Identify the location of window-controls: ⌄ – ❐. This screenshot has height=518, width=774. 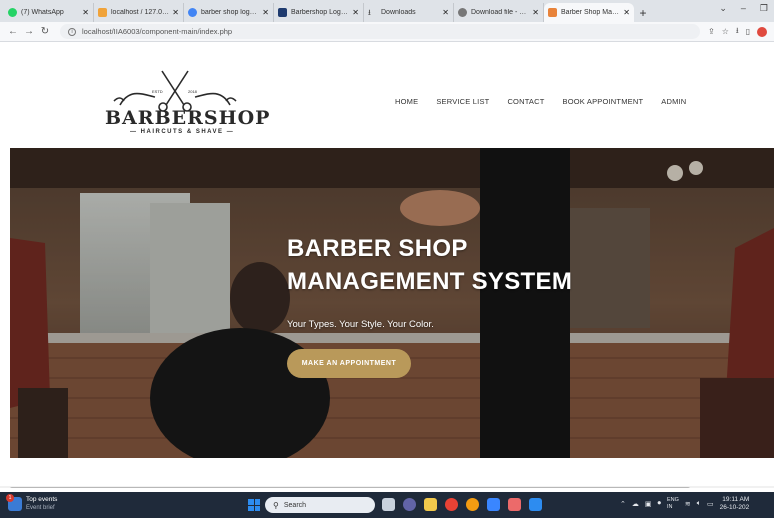
(743, 8).